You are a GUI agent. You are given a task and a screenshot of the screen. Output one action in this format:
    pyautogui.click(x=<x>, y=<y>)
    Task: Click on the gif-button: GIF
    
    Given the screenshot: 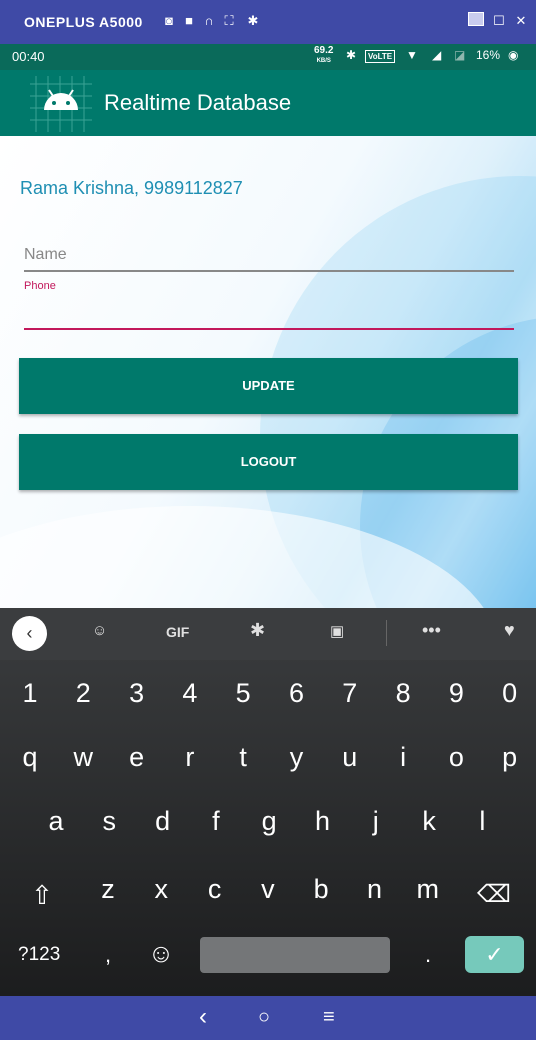 What is the action you would take?
    pyautogui.click(x=177, y=632)
    